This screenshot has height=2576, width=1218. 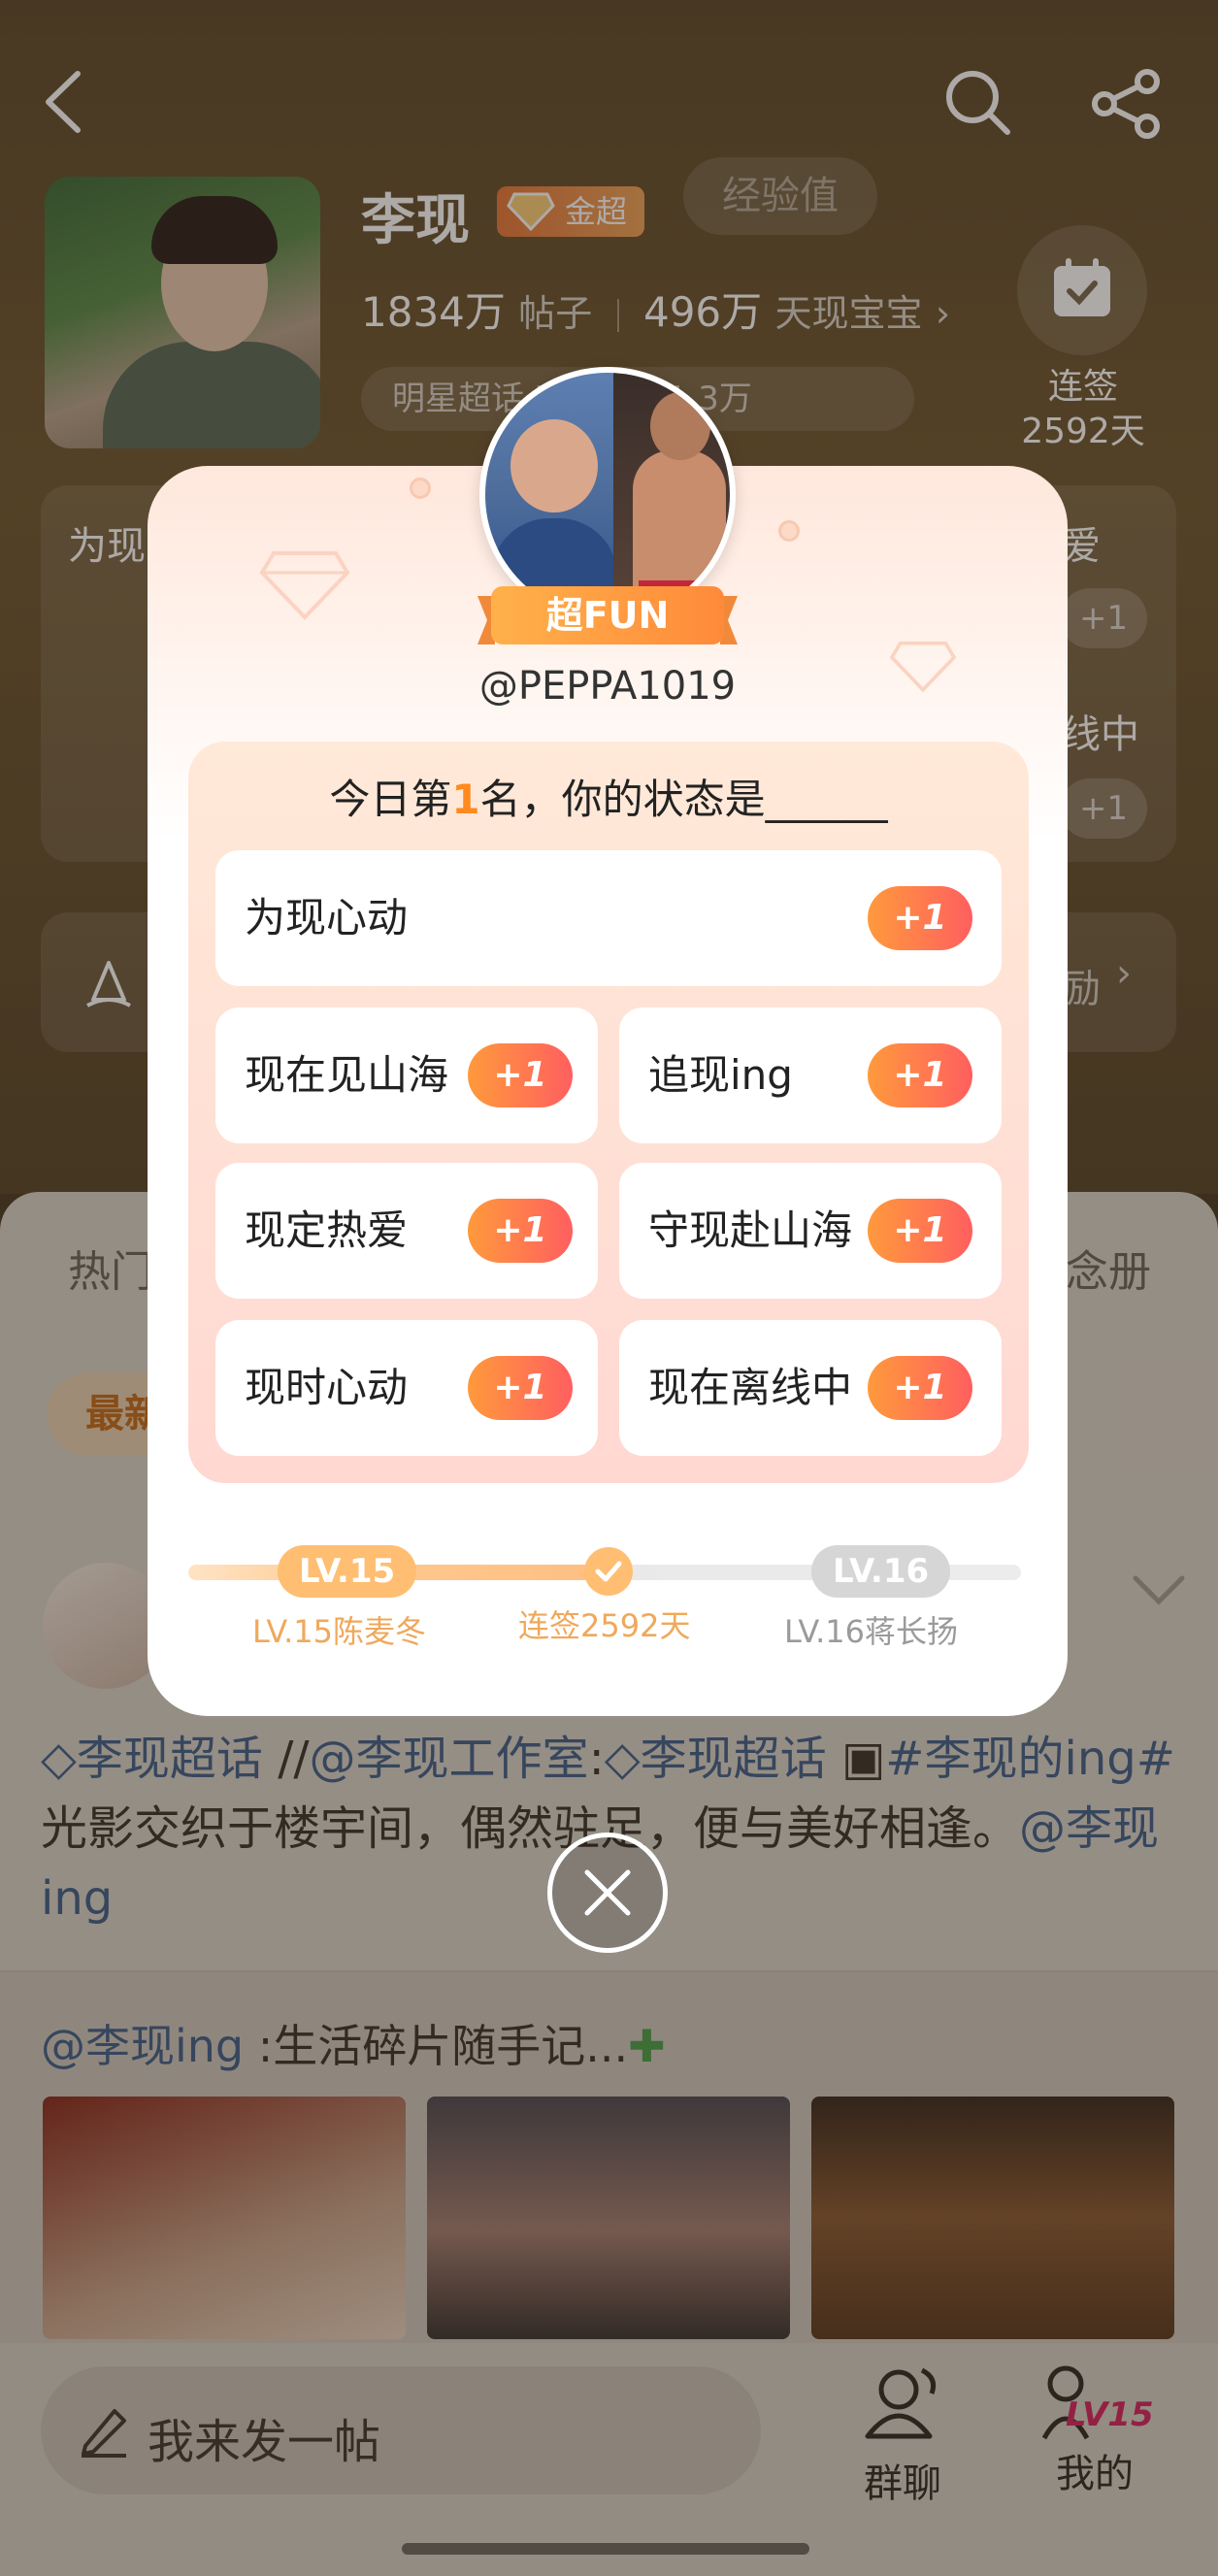 I want to click on state-option: 守现赴山海 +1, so click(x=810, y=1231).